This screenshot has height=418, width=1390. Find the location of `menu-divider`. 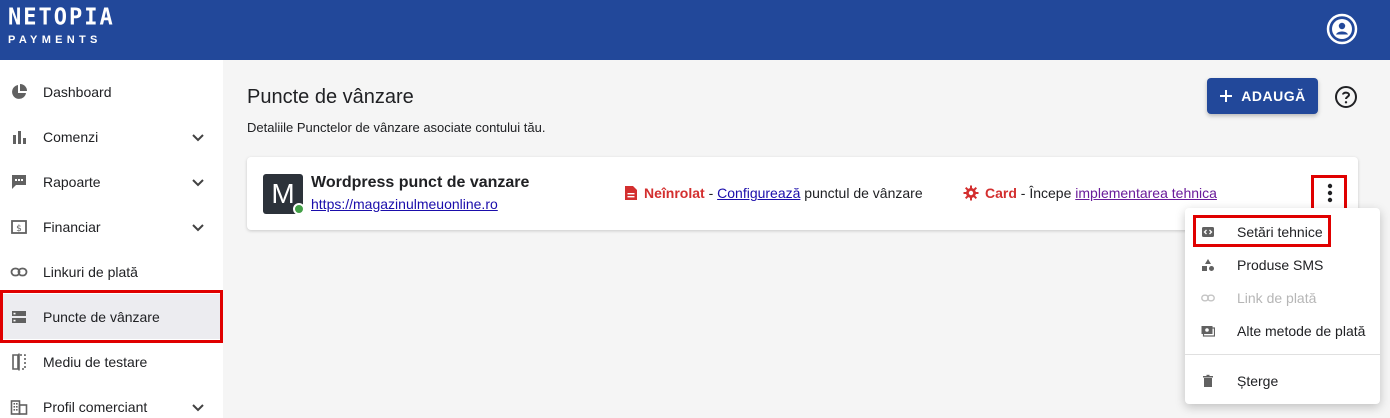

menu-divider is located at coordinates (1282, 354).